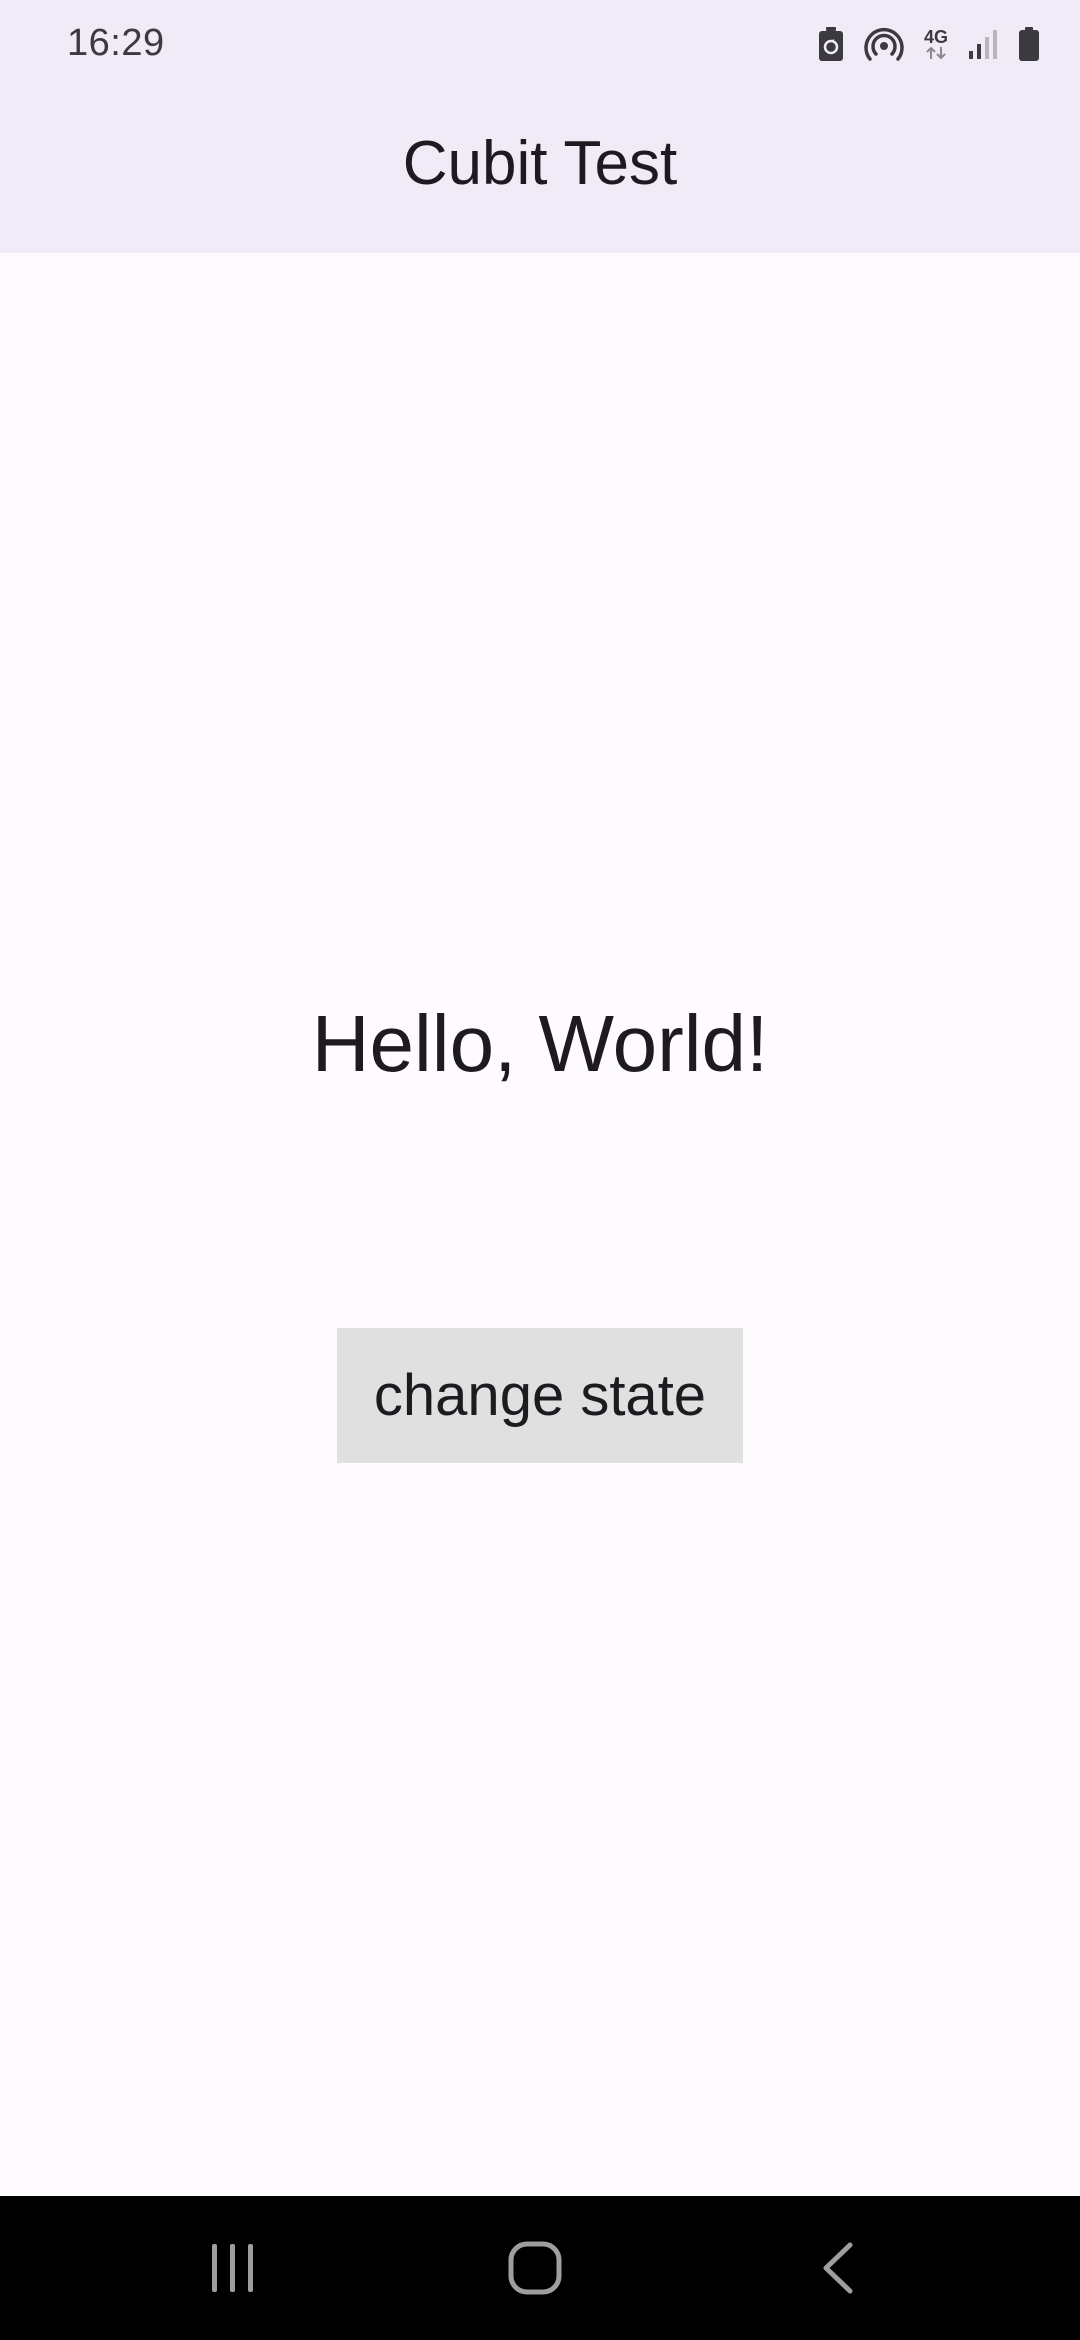  Describe the element at coordinates (1029, 44) in the screenshot. I see `battery-icon` at that location.